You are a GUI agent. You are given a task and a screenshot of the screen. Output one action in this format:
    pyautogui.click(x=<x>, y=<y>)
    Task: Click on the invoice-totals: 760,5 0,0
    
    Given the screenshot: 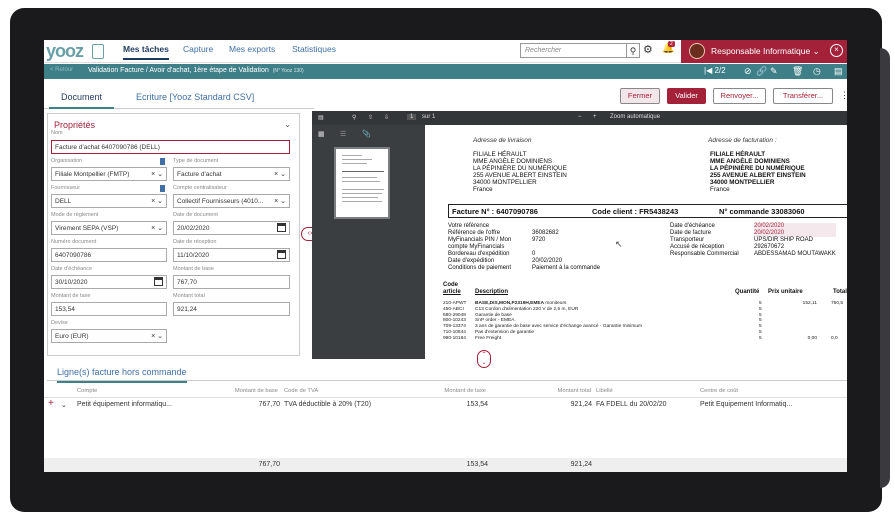 What is the action you would take?
    pyautogui.click(x=837, y=321)
    